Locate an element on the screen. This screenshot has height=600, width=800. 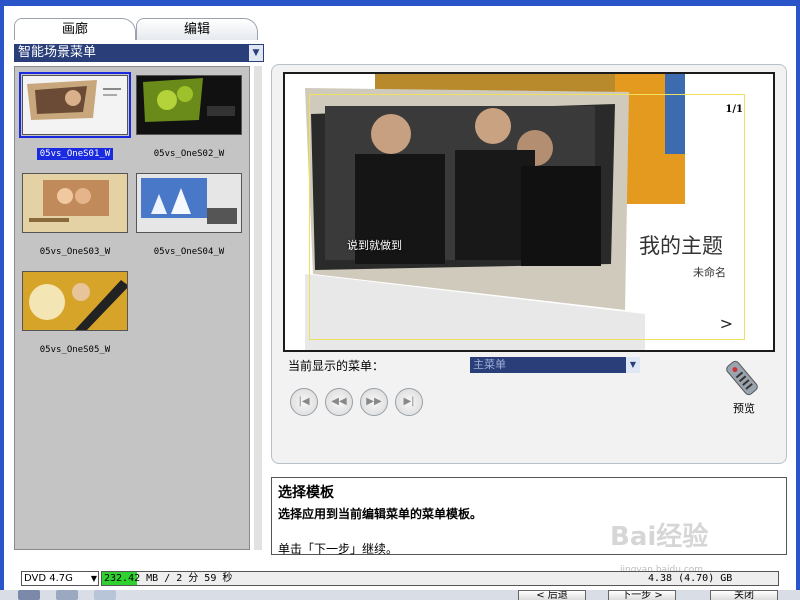
template-item-3: 05vs_OneS03_W is located at coordinates (75, 215).